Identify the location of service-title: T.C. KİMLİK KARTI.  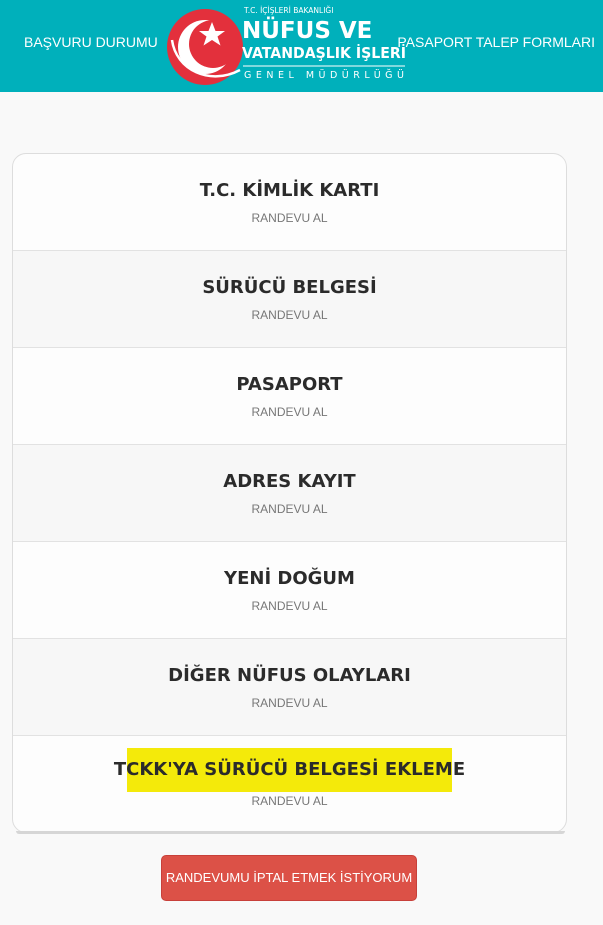
(289, 190).